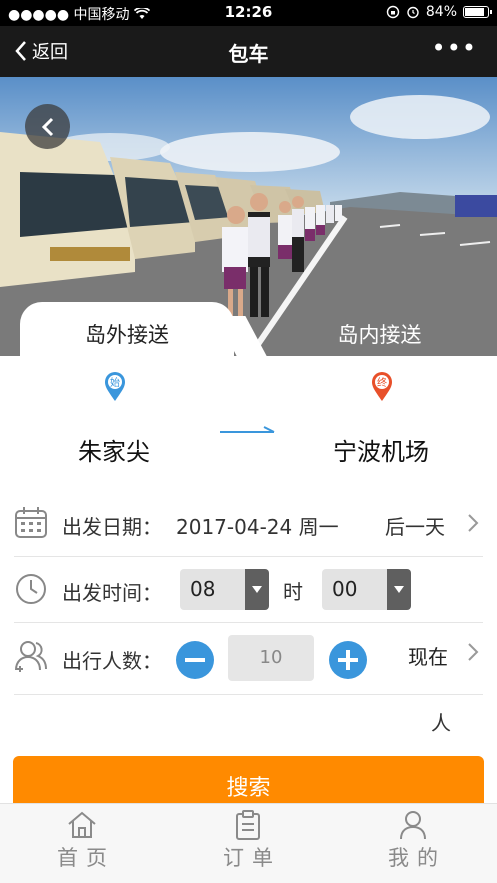 The image size is (497, 883). I want to click on tab-profile-label: 我的, so click(417, 858).